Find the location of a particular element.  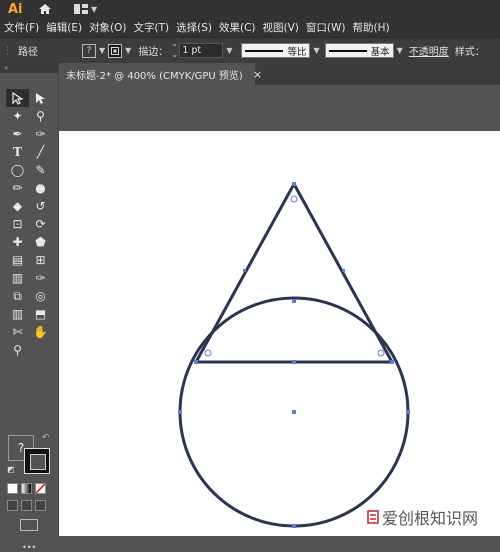

close-icon: × is located at coordinates (257, 74).